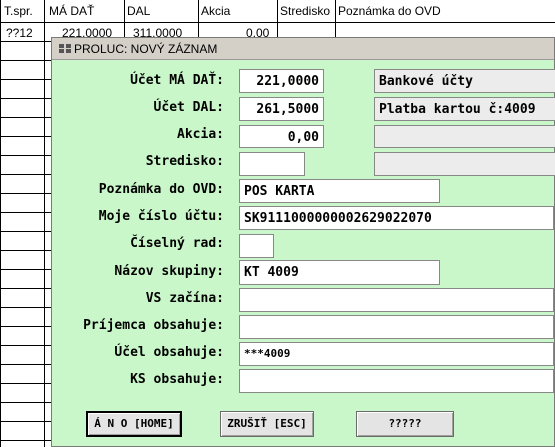 Image resolution: width=555 pixels, height=447 pixels. Describe the element at coordinates (19, 33) in the screenshot. I see `grid-cell-tspr: ??12` at that location.